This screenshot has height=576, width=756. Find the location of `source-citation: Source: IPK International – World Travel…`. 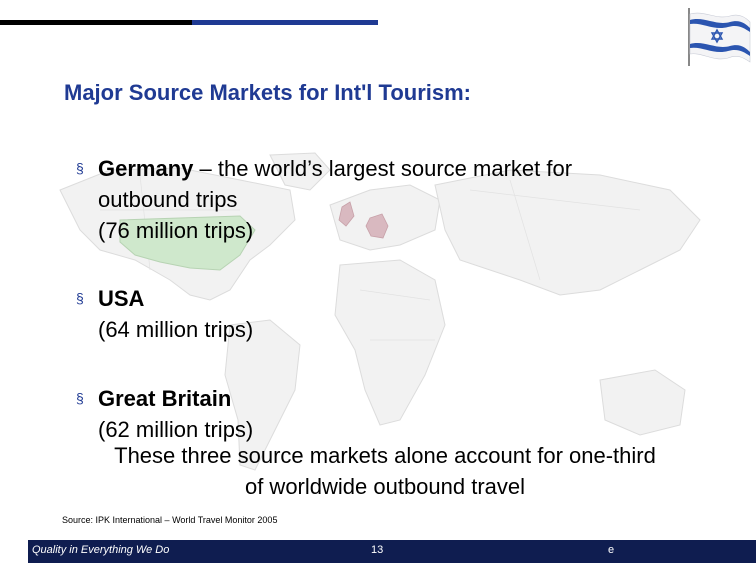

source-citation: Source: IPK International – World Travel… is located at coordinates (170, 520).